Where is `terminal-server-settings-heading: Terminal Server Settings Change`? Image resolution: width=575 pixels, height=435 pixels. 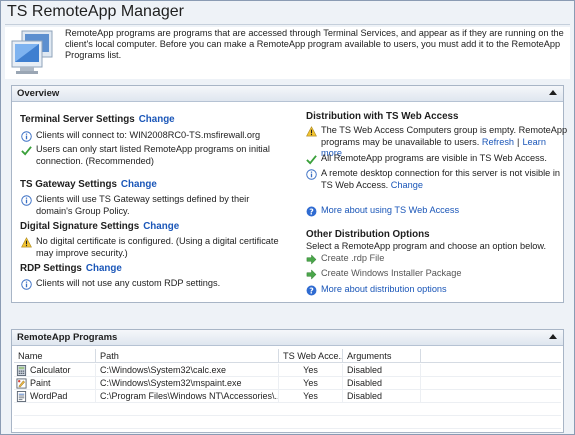 terminal-server-settings-heading: Terminal Server Settings Change is located at coordinates (97, 119).